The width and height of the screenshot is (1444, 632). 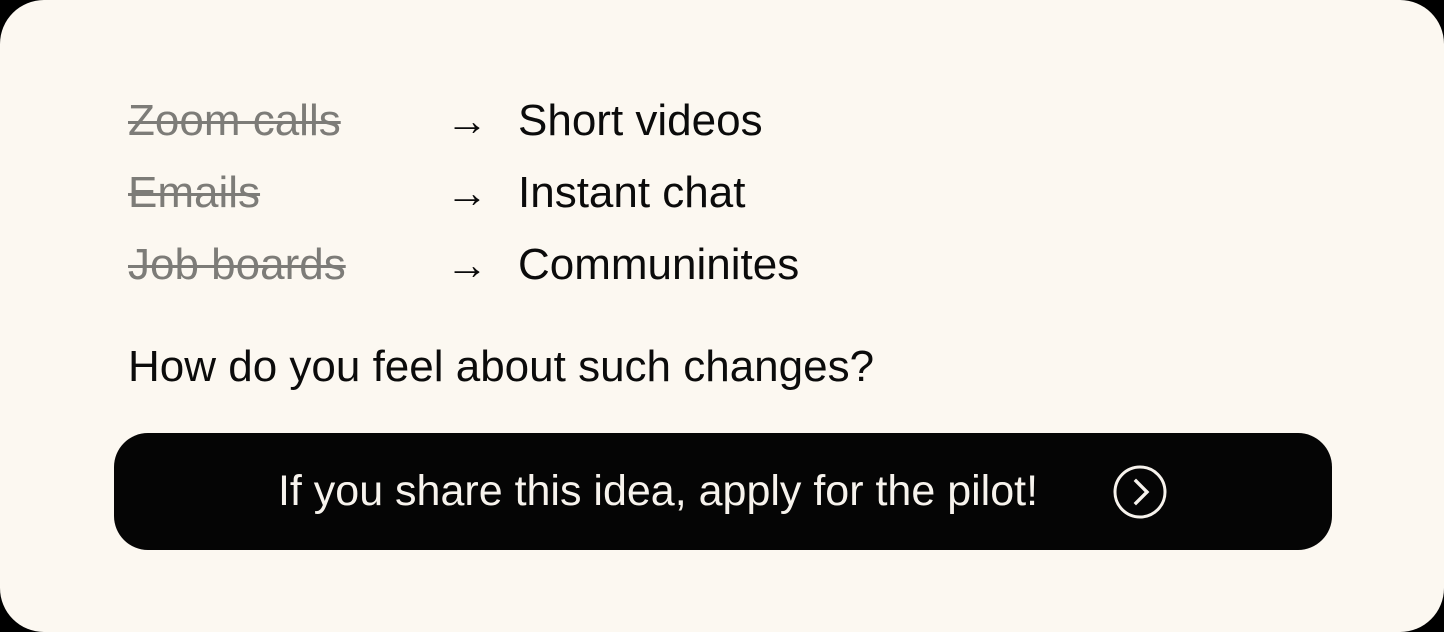 What do you see at coordinates (234, 120) in the screenshot?
I see `old-practice-label: Zoom calls` at bounding box center [234, 120].